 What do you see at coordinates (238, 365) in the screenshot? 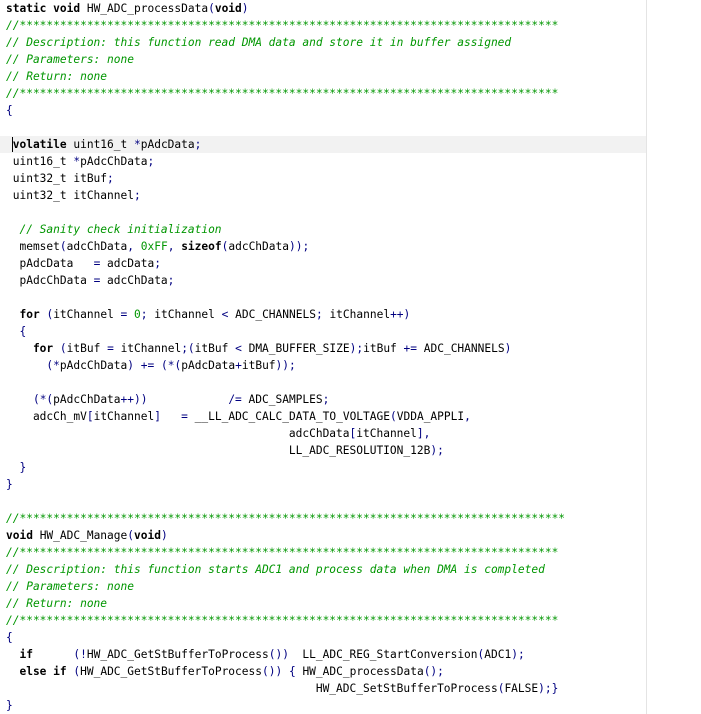
I see `code-token: +` at bounding box center [238, 365].